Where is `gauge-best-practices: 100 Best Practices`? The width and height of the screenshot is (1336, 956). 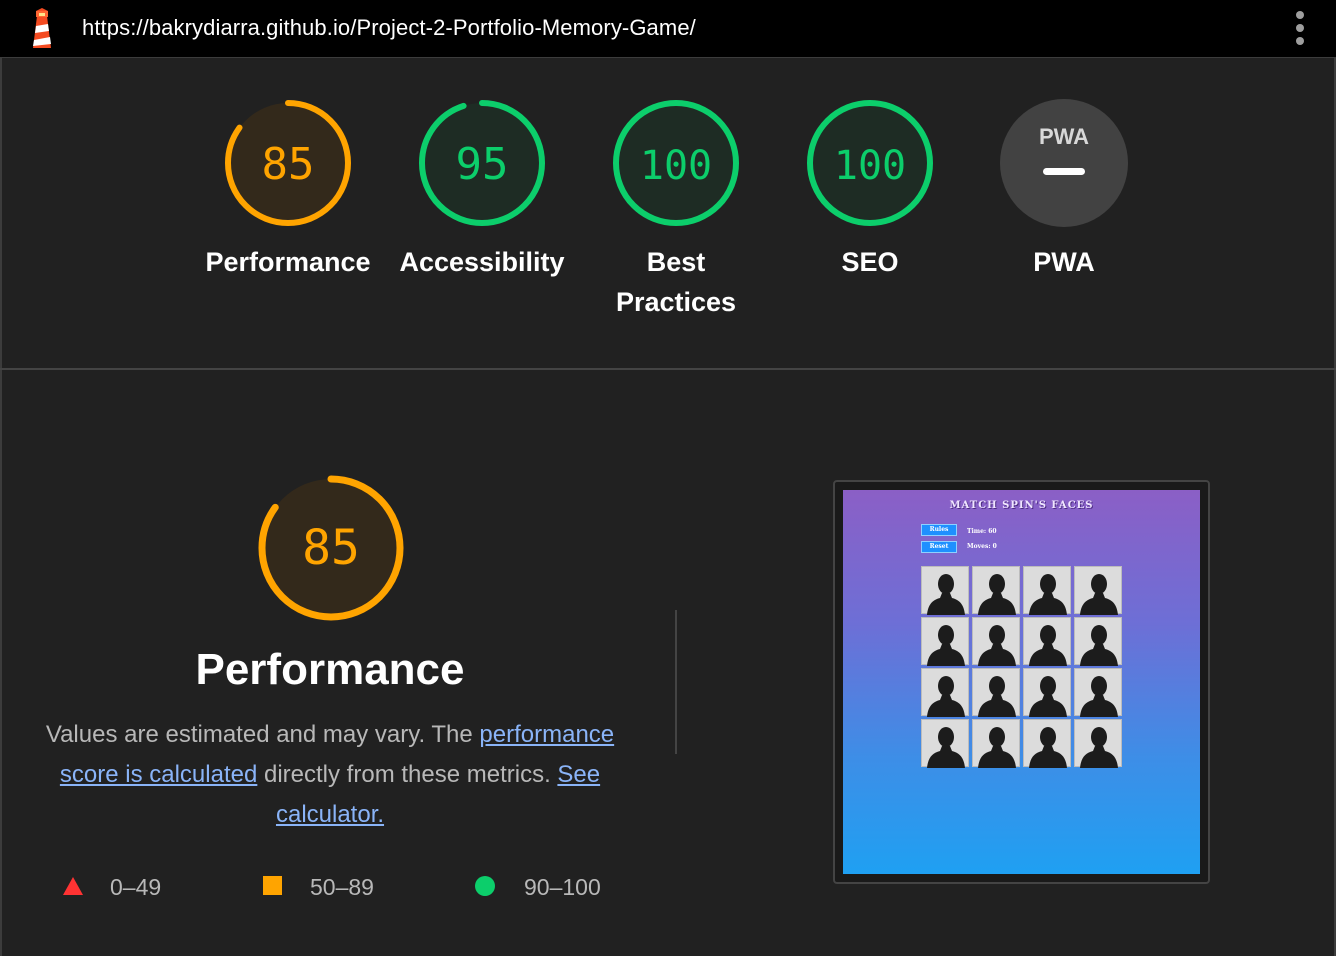
gauge-best-practices: 100 Best Practices is located at coordinates (676, 210).